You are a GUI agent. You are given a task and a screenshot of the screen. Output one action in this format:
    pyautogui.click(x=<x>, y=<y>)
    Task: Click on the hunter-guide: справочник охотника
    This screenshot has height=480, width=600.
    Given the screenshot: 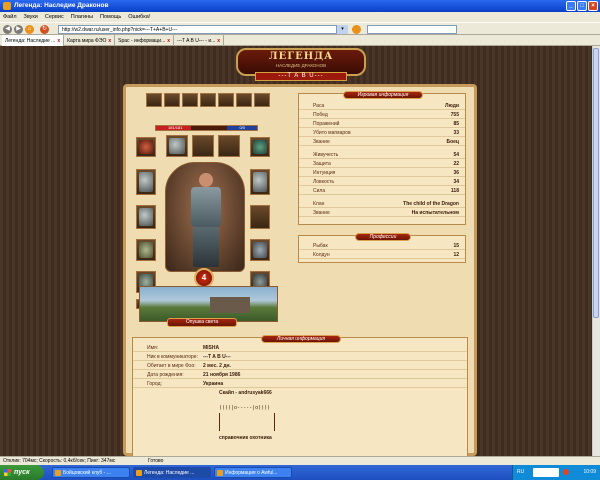 What is the action you would take?
    pyautogui.click(x=245, y=438)
    